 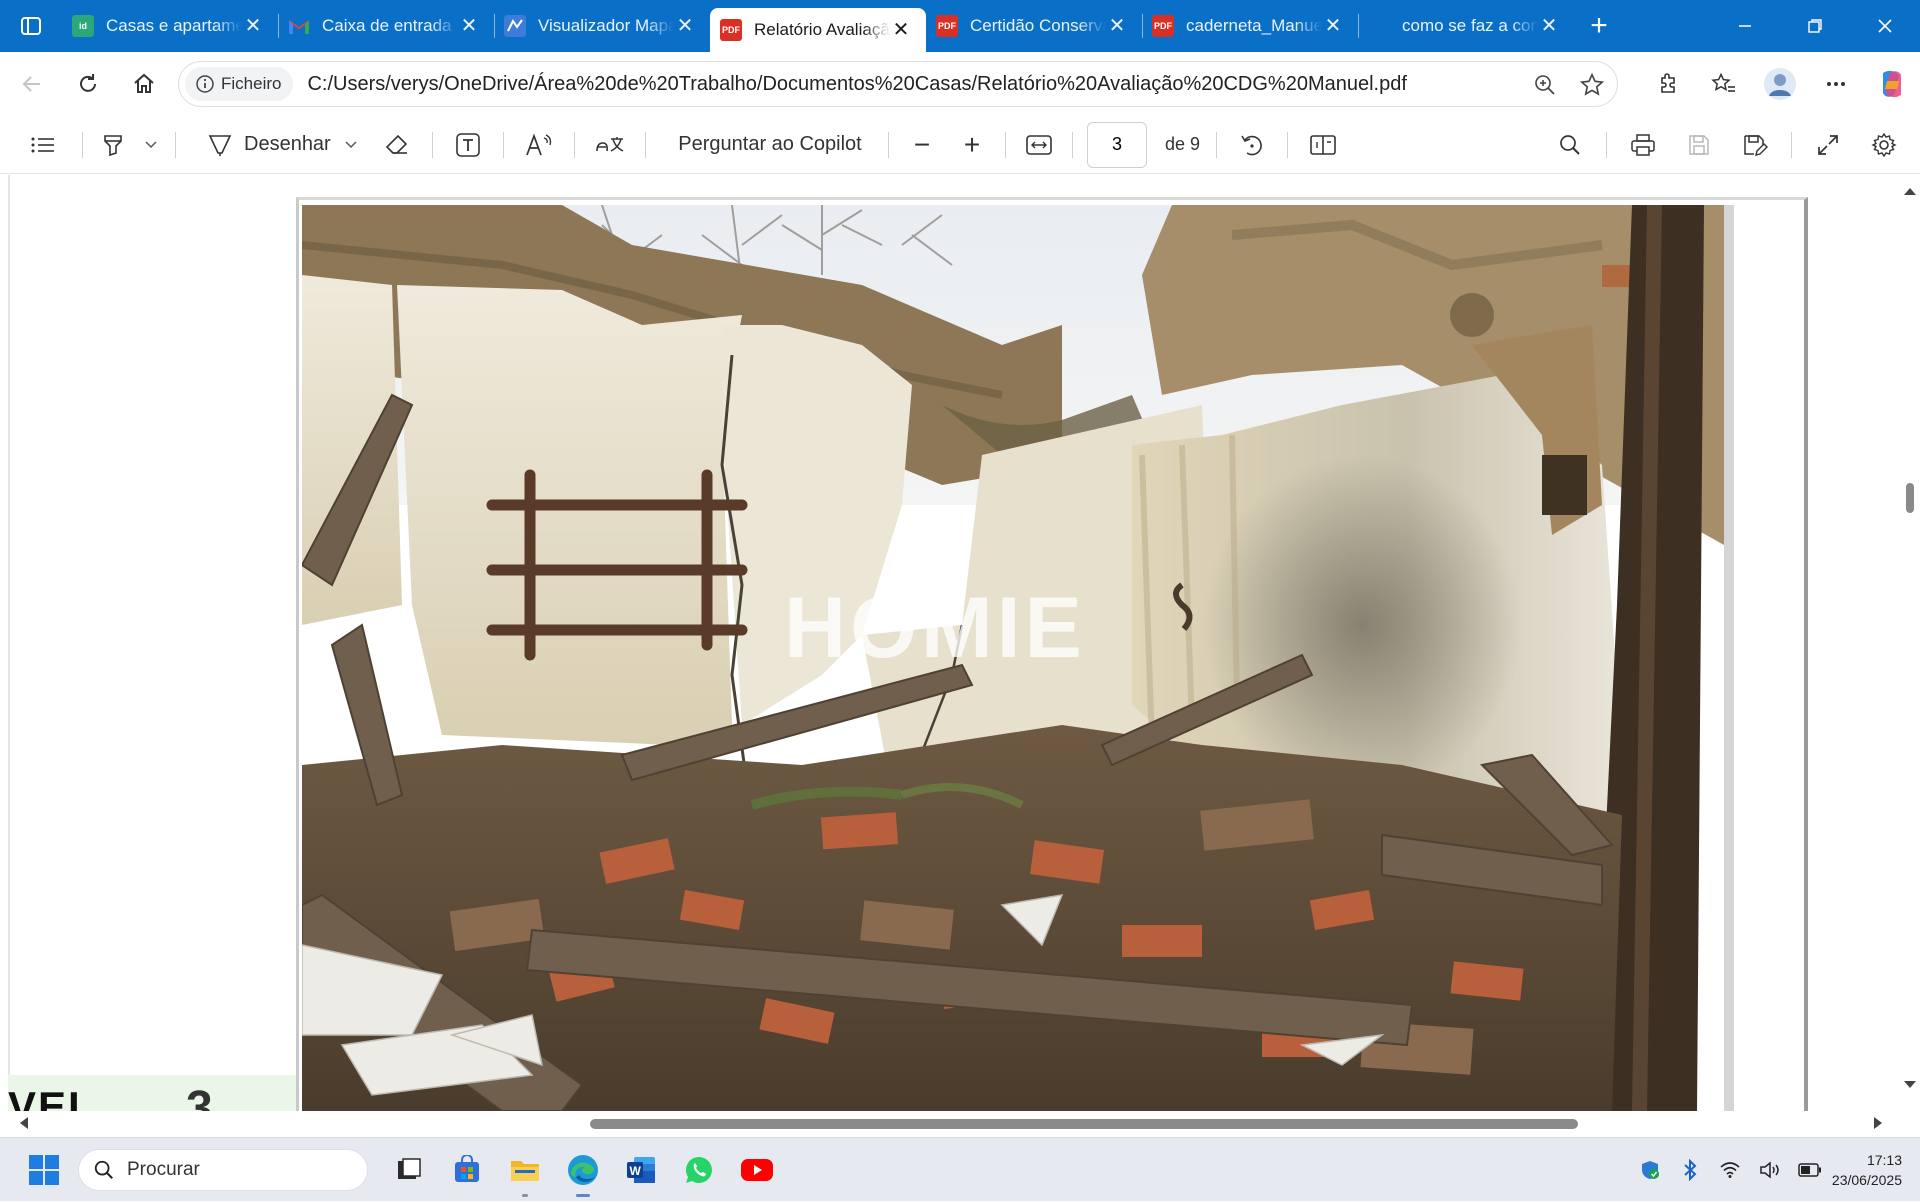 What do you see at coordinates (1770, 1170) in the screenshot?
I see `tray-volume` at bounding box center [1770, 1170].